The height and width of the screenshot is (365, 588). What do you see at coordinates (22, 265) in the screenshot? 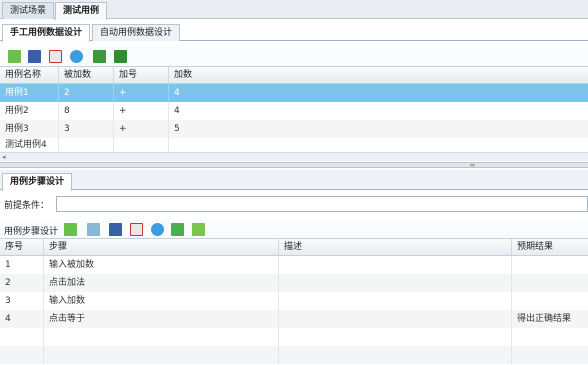
I see `cell-seq: 1` at bounding box center [22, 265].